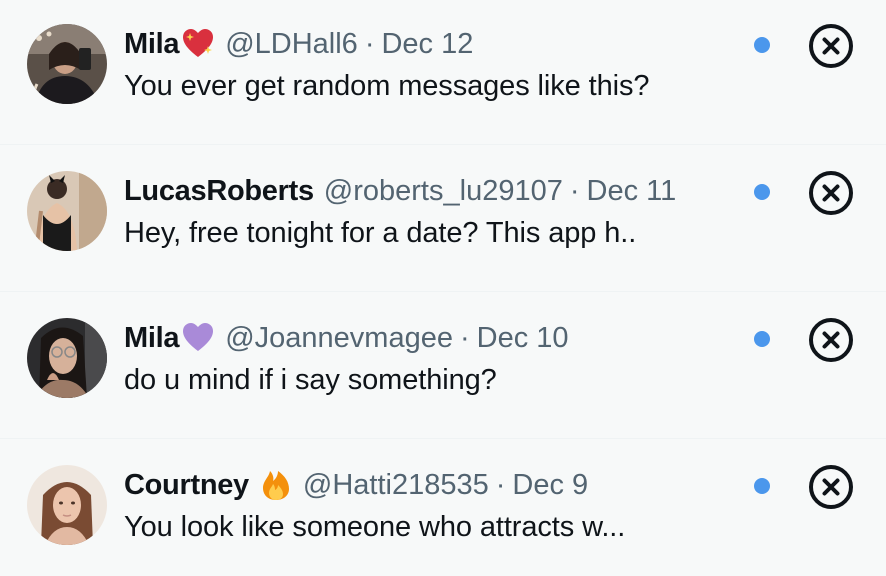 The width and height of the screenshot is (886, 576). I want to click on timestamp: Dec 11, so click(632, 191).